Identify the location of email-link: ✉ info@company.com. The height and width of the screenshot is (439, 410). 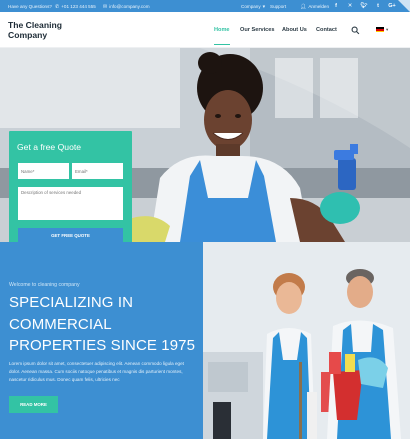
(126, 7).